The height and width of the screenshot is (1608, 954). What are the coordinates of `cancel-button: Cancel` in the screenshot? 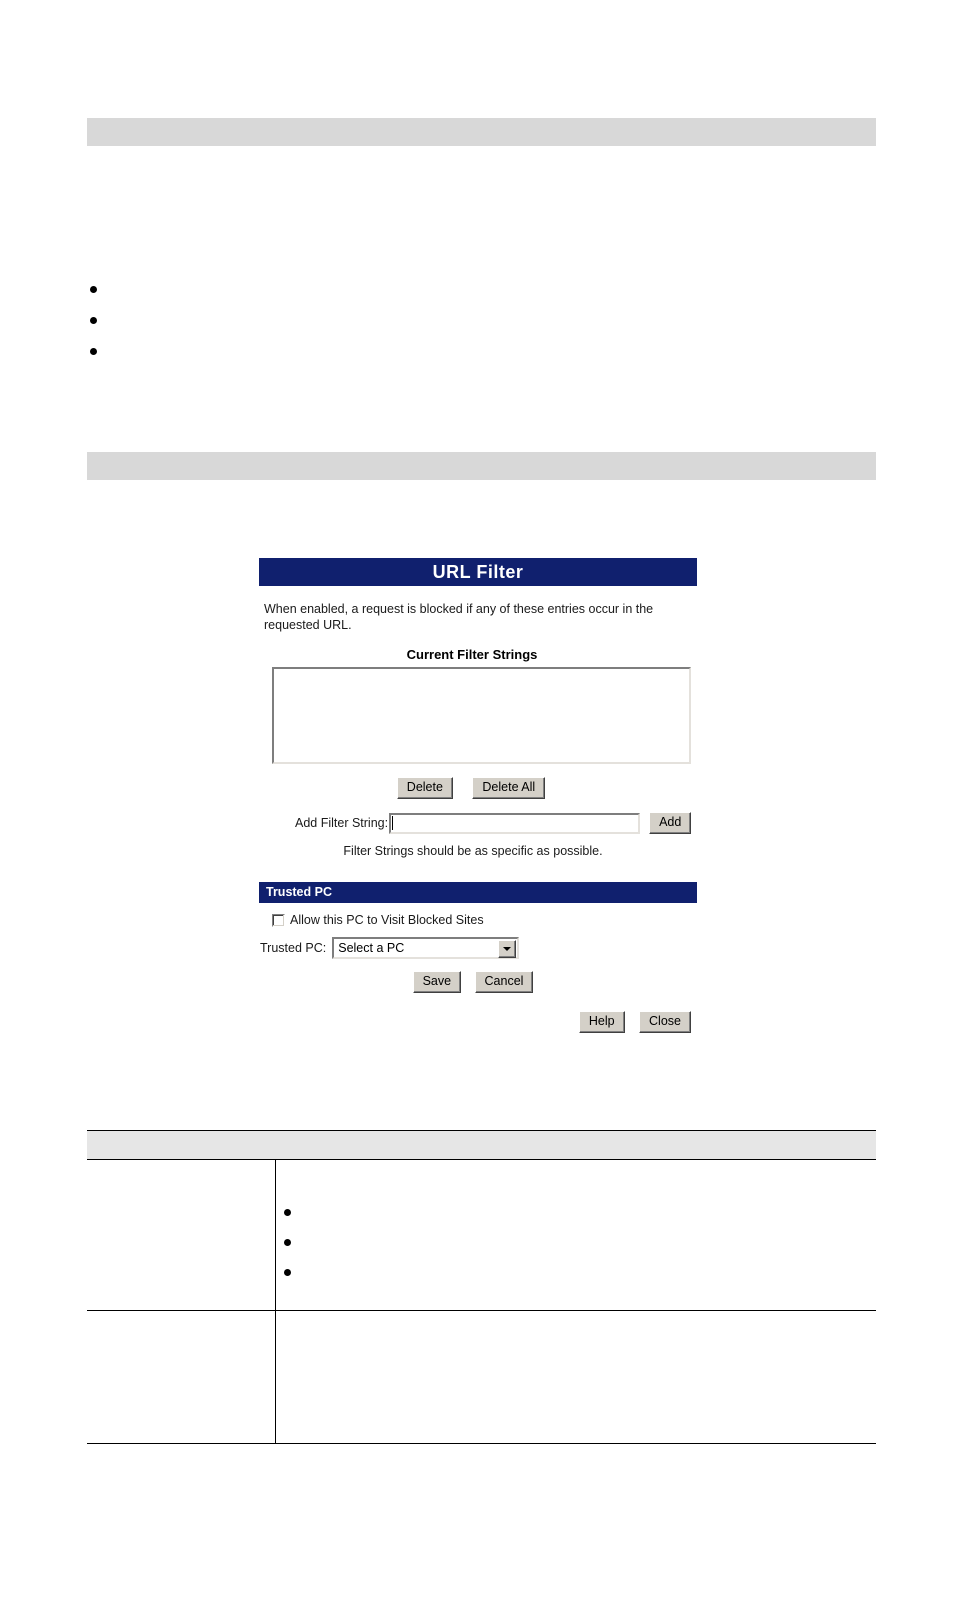 It's located at (504, 982).